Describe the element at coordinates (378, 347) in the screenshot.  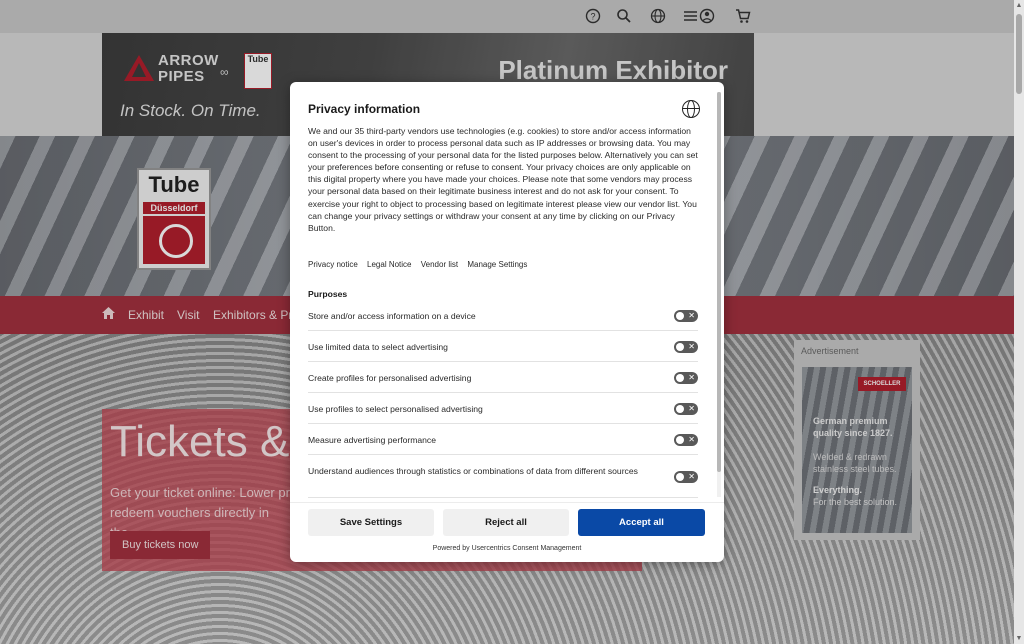
I see `purpose-label: Use limited data to select advertising` at that location.